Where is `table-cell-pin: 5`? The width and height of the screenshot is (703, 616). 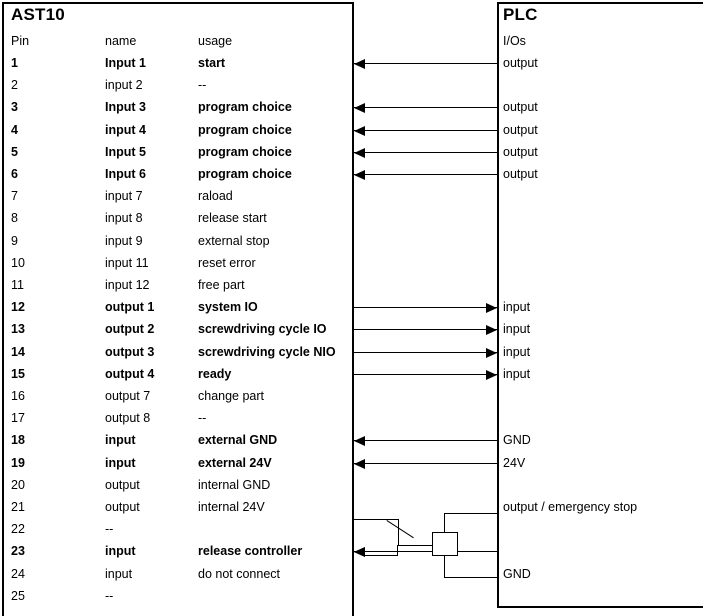
table-cell-pin: 5 is located at coordinates (14, 151).